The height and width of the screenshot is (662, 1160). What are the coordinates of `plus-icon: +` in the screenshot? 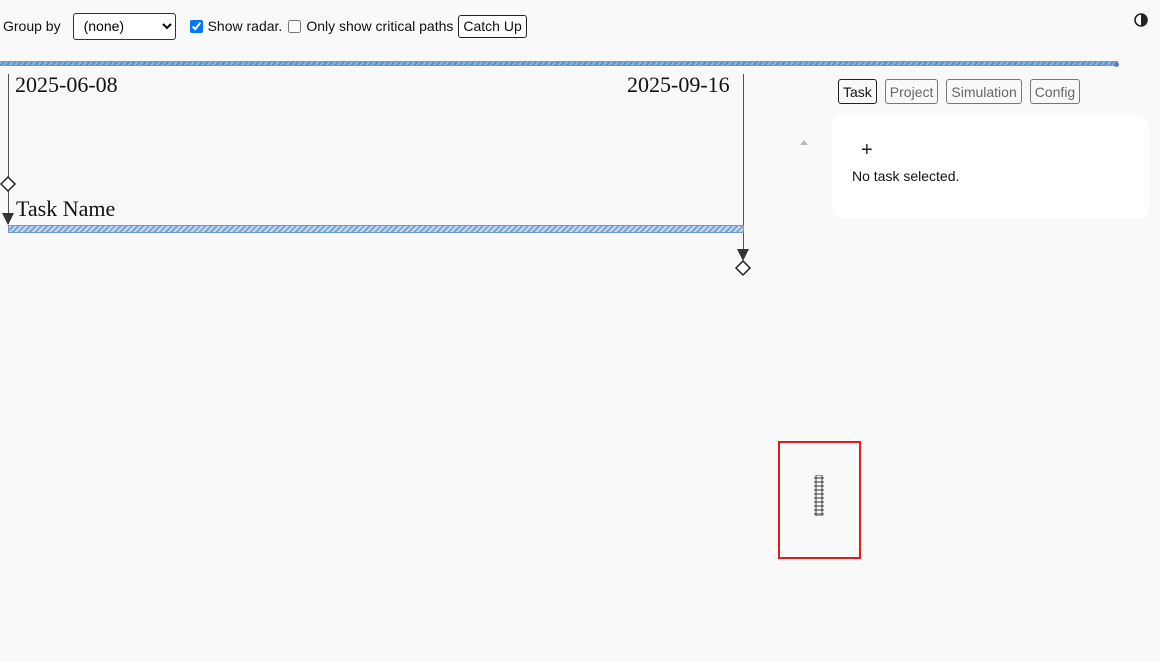 It's located at (867, 150).